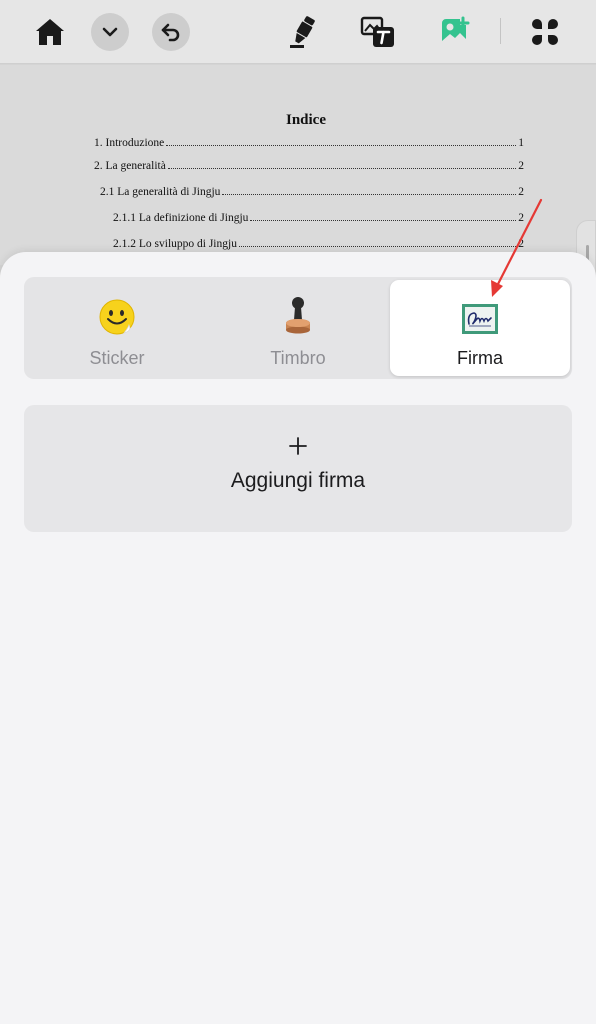 Image resolution: width=596 pixels, height=1024 pixels. What do you see at coordinates (309, 166) in the screenshot?
I see `toc-entry: 2. La generalità 2` at bounding box center [309, 166].